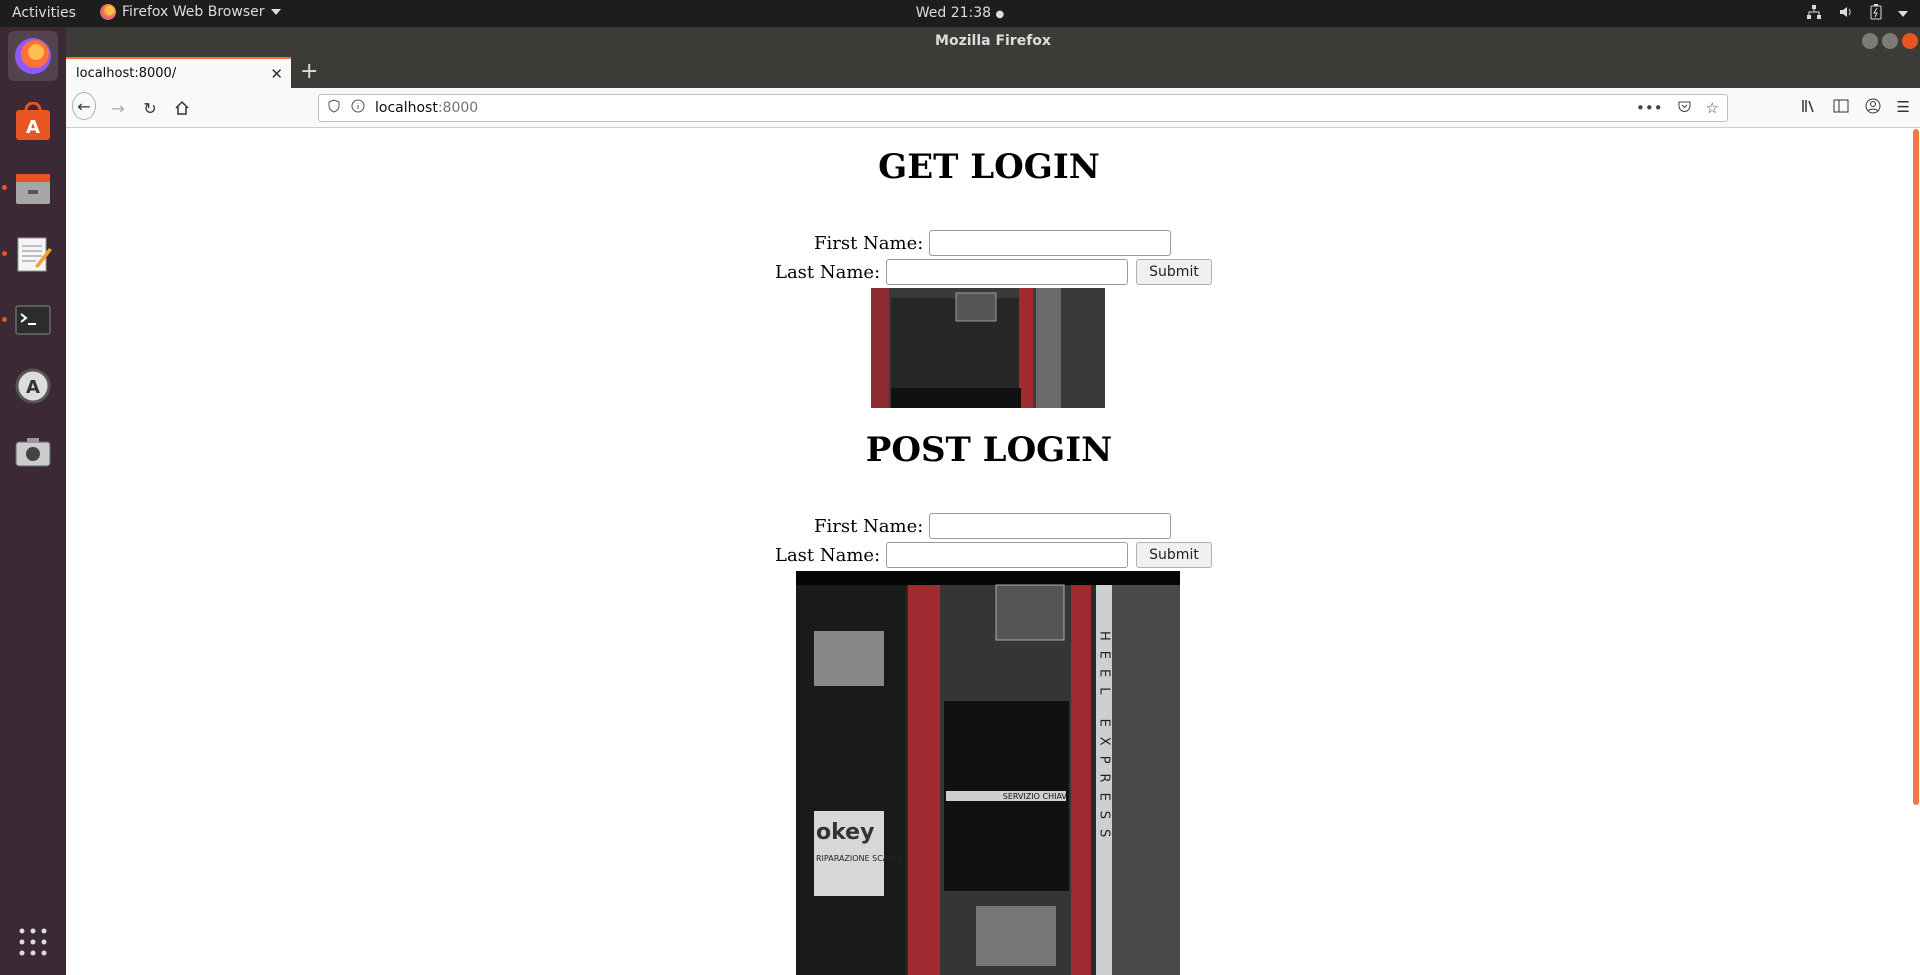  What do you see at coordinates (1036, 796) in the screenshot?
I see `photo-shop-sign: SERVIZIO CHIAVI` at bounding box center [1036, 796].